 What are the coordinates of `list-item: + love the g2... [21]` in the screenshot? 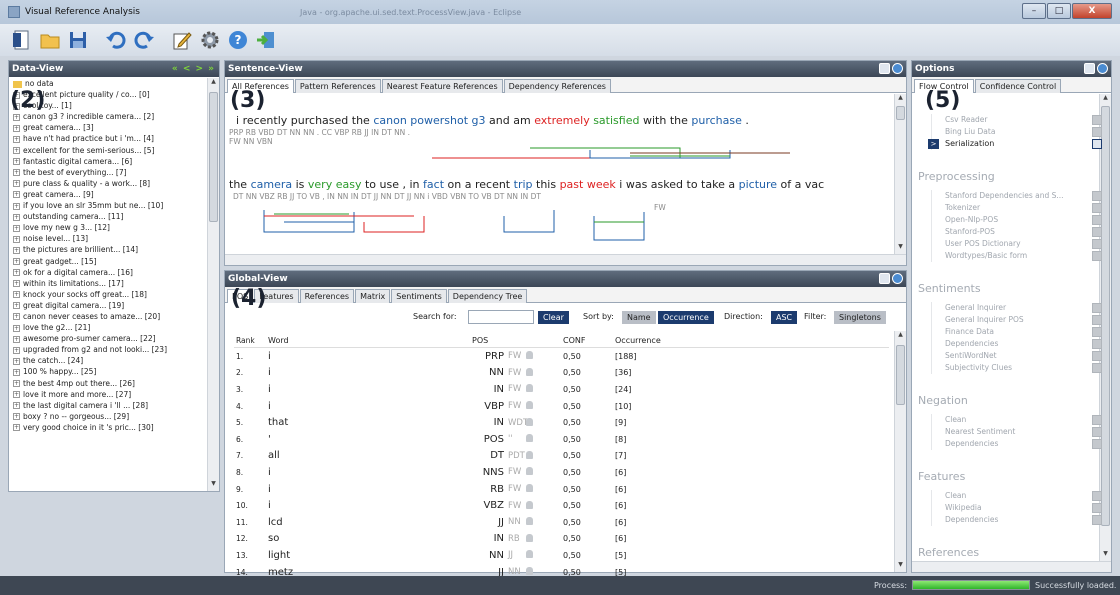 It's located at (107, 327).